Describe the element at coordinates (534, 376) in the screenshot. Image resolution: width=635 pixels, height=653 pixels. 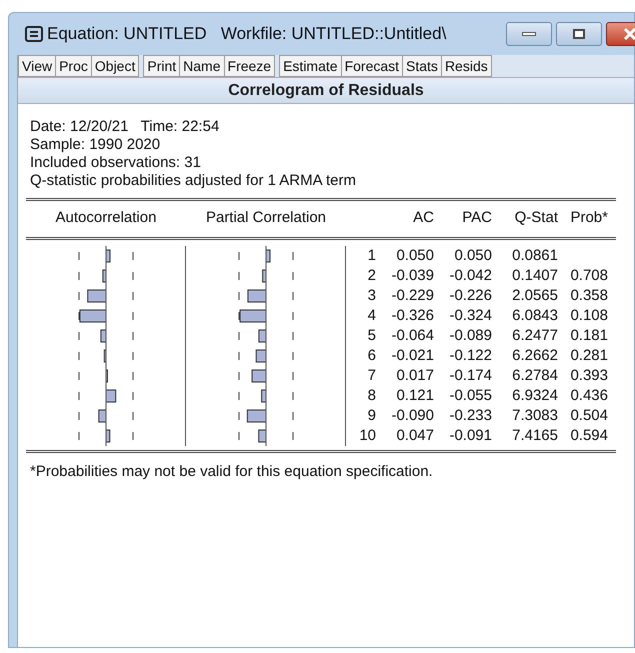
I see `q-stat-cell-text: 6.2784` at that location.